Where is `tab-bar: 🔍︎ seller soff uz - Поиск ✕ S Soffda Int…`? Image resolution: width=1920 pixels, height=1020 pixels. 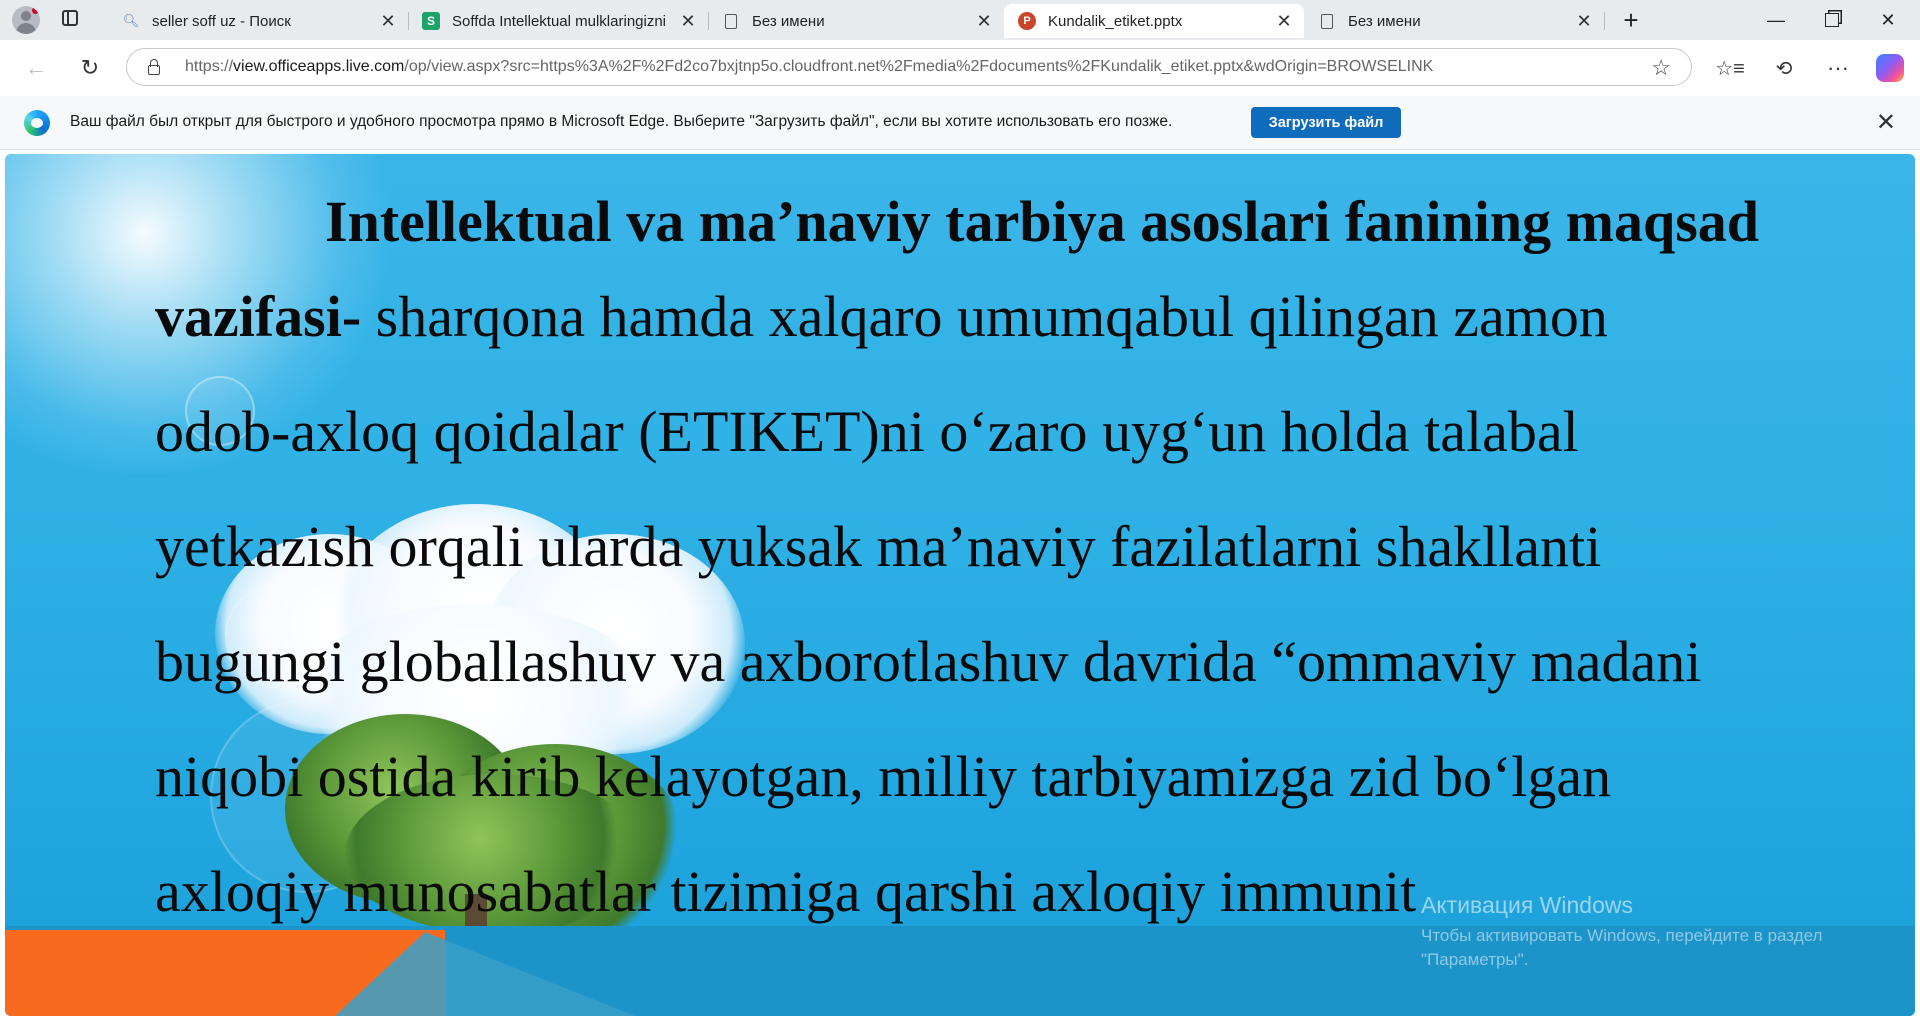
tab-bar: 🔍︎ seller soff uz - Поиск ✕ S Soffda Int… is located at coordinates (960, 20).